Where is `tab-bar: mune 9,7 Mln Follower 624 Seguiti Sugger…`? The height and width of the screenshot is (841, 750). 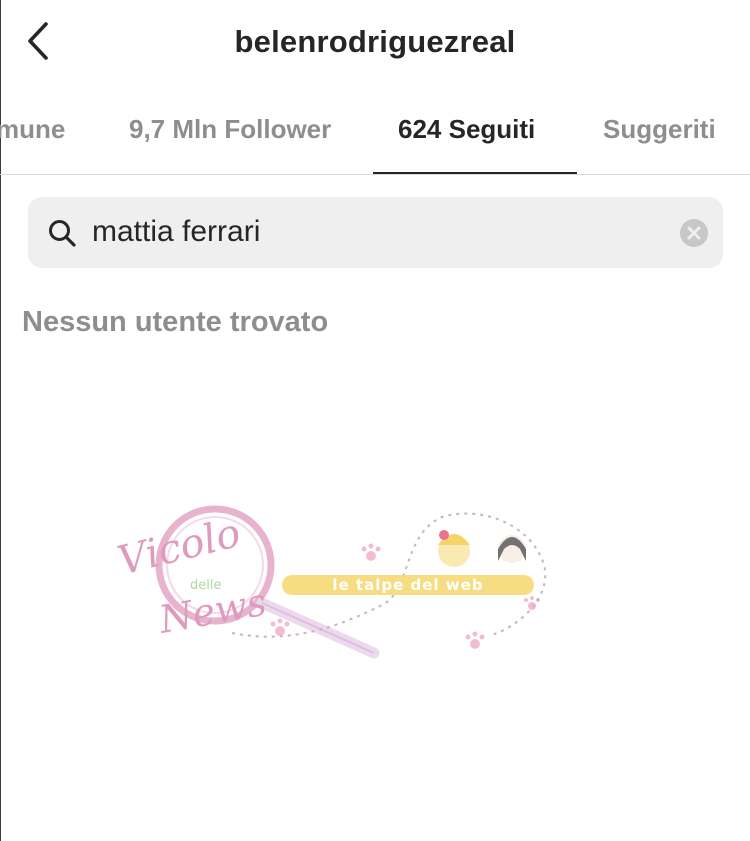 tab-bar: mune 9,7 Mln Follower 624 Seguiti Sugger… is located at coordinates (375, 135).